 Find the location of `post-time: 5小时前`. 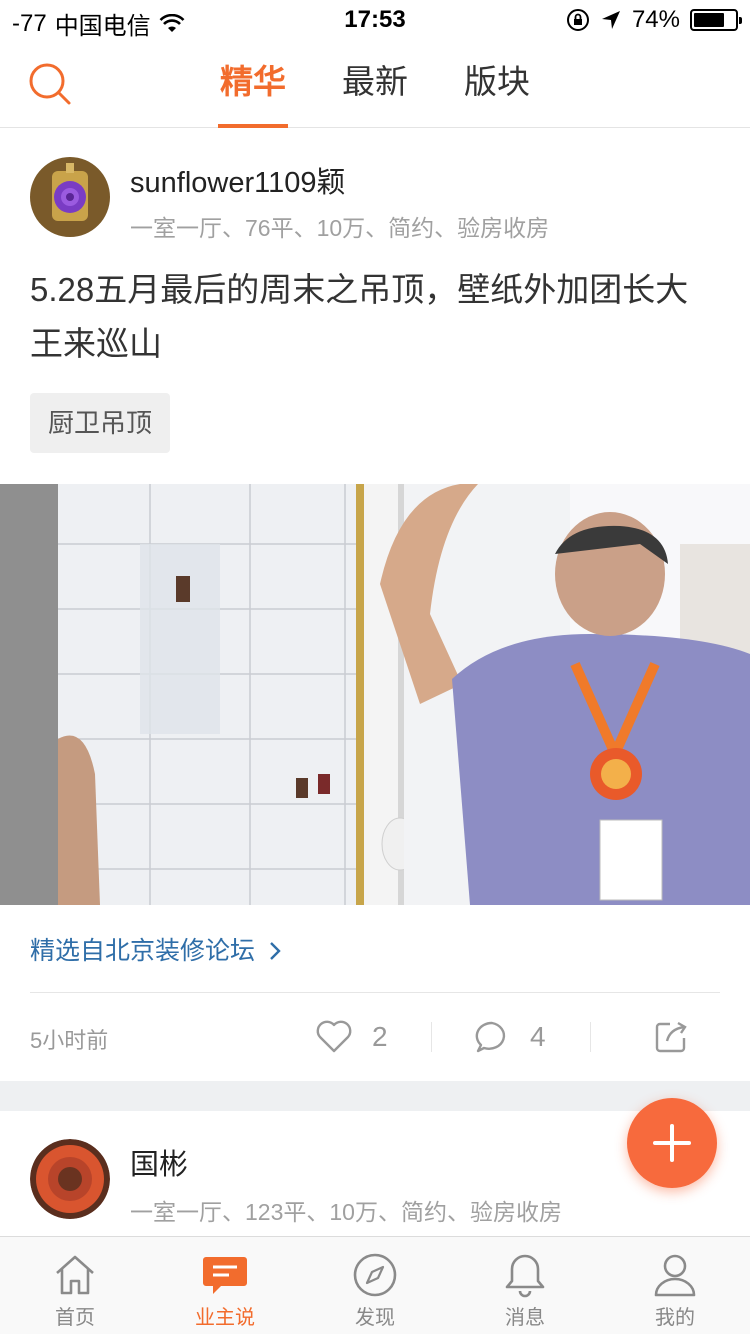

post-time: 5小时前 is located at coordinates (69, 1040).